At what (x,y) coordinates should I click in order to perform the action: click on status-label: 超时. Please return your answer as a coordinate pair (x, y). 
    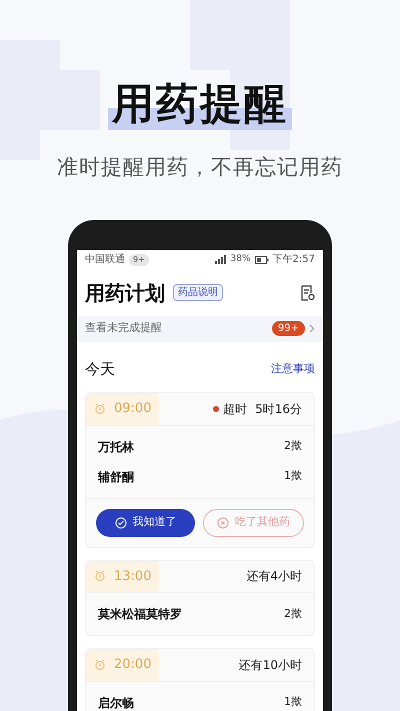
    Looking at the image, I should click on (235, 409).